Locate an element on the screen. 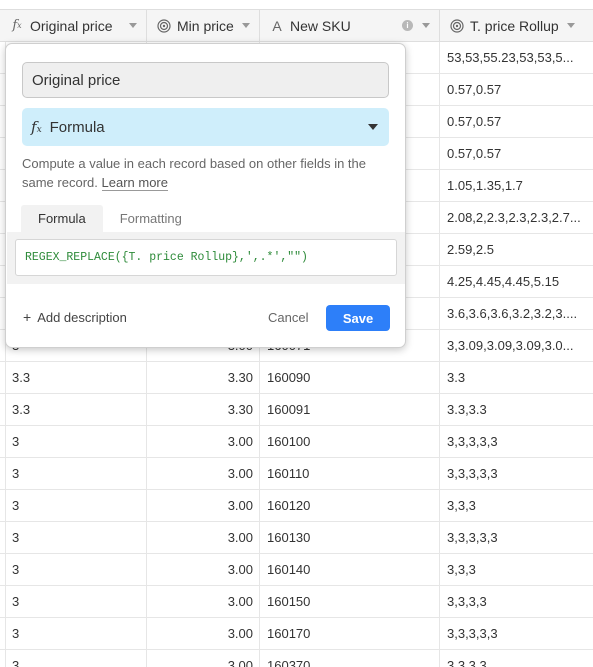 This screenshot has width=593, height=667. table-row: 3 3.00 160130 3,3,3,3,3 is located at coordinates (296, 538).